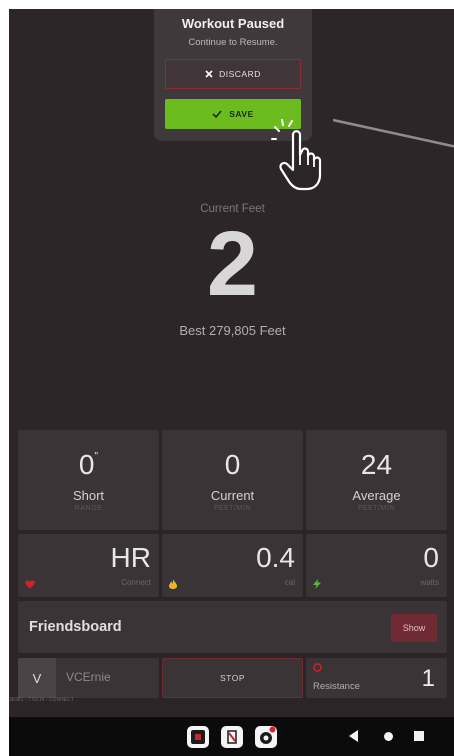 The image size is (454, 756). Describe the element at coordinates (232, 330) in the screenshot. I see `best-feet: Best 279,805 Feet` at that location.